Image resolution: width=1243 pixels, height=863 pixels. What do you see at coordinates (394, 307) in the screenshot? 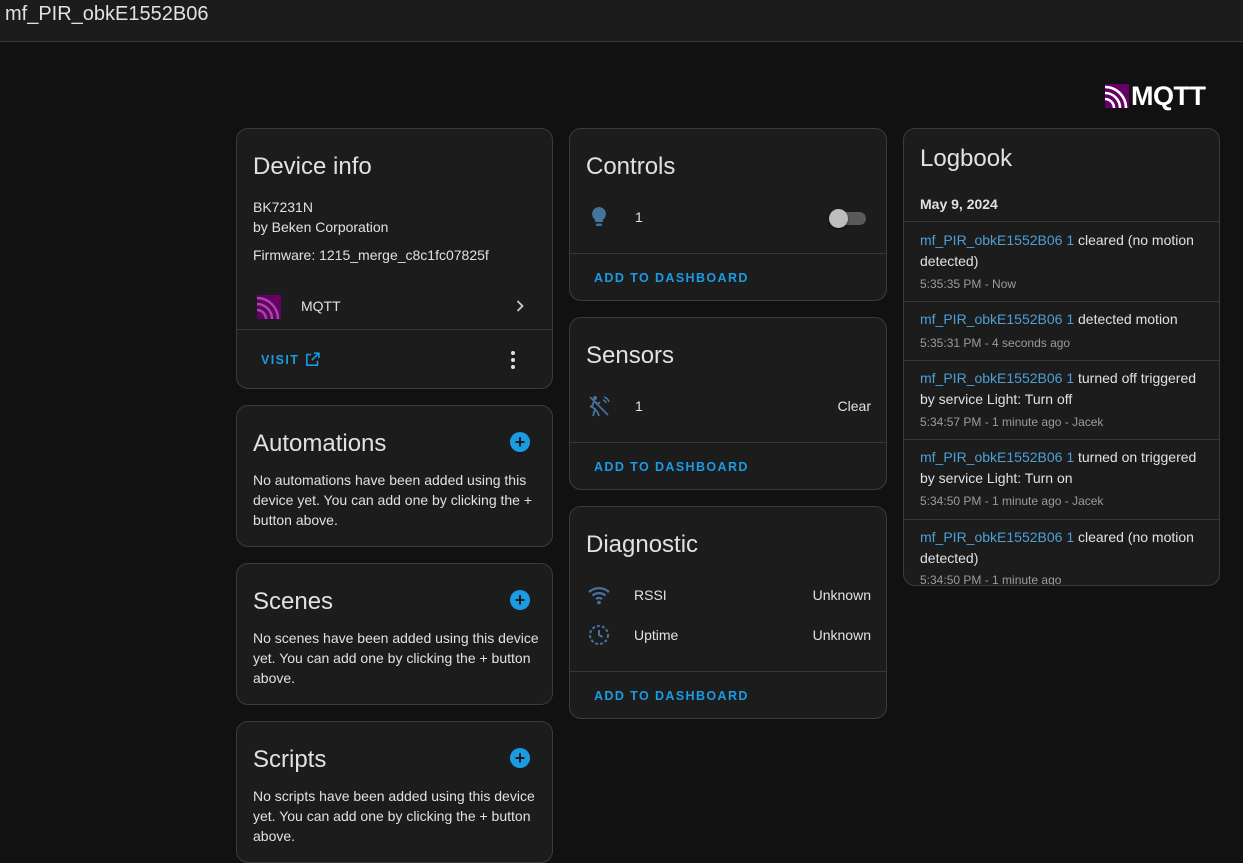
I see `integration-row: MQTT` at bounding box center [394, 307].